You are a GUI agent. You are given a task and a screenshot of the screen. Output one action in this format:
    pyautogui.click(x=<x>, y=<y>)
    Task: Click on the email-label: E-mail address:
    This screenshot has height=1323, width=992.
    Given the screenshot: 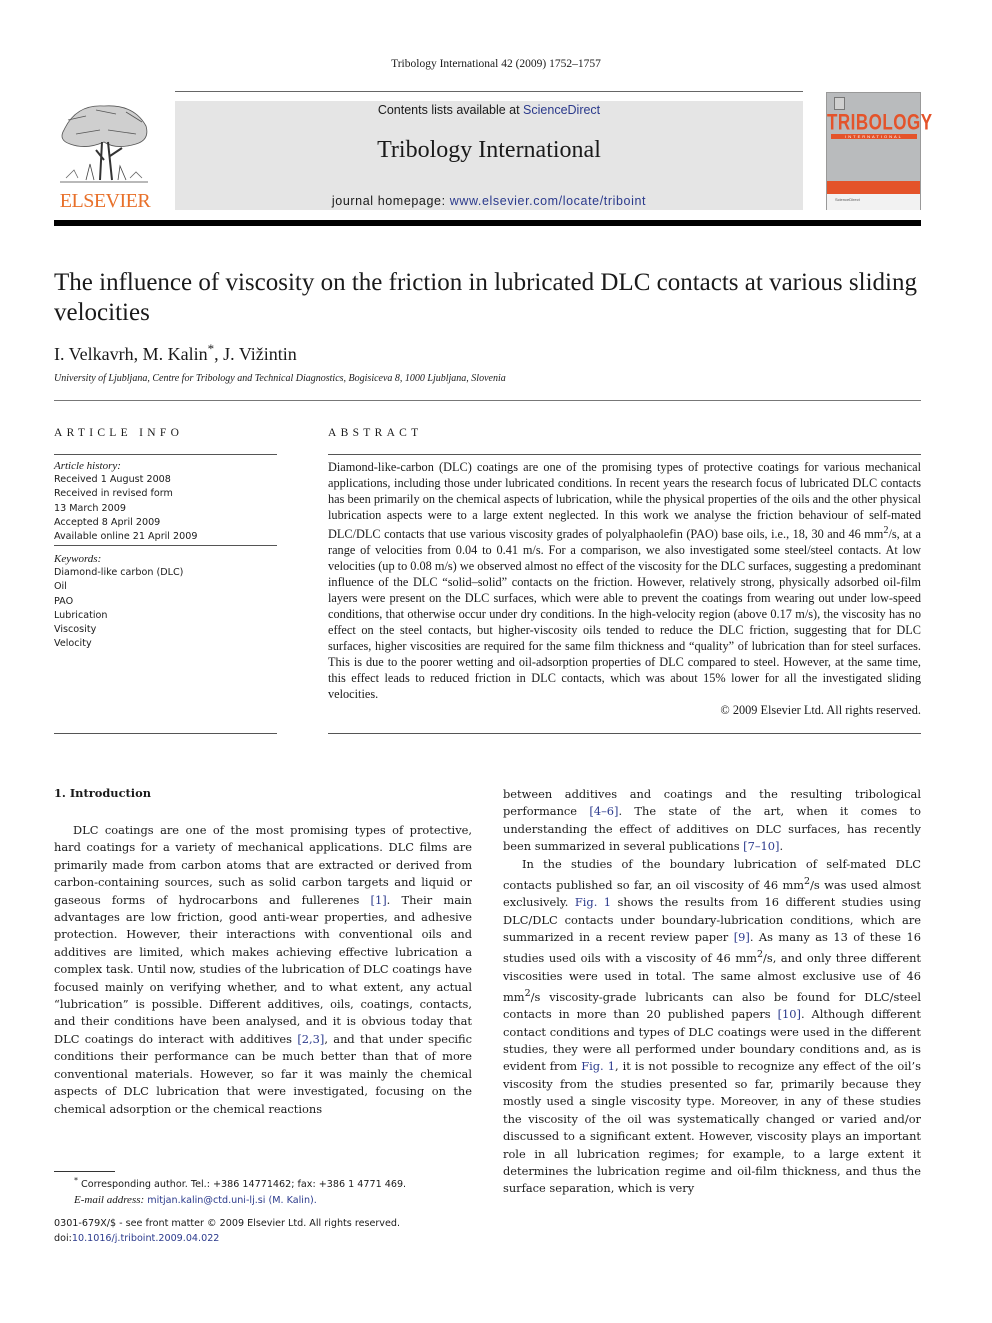 What is the action you would take?
    pyautogui.click(x=109, y=1199)
    